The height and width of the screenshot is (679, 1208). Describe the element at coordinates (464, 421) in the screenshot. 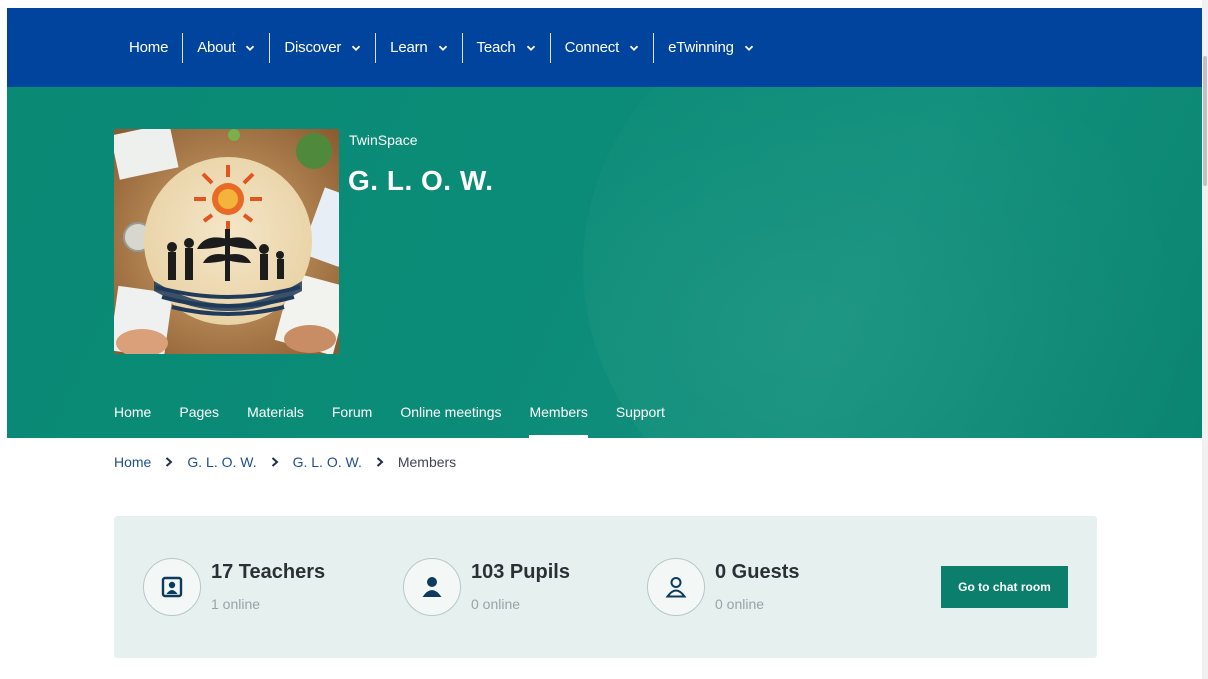

I see `tab-online-meetings: Online meetings` at that location.